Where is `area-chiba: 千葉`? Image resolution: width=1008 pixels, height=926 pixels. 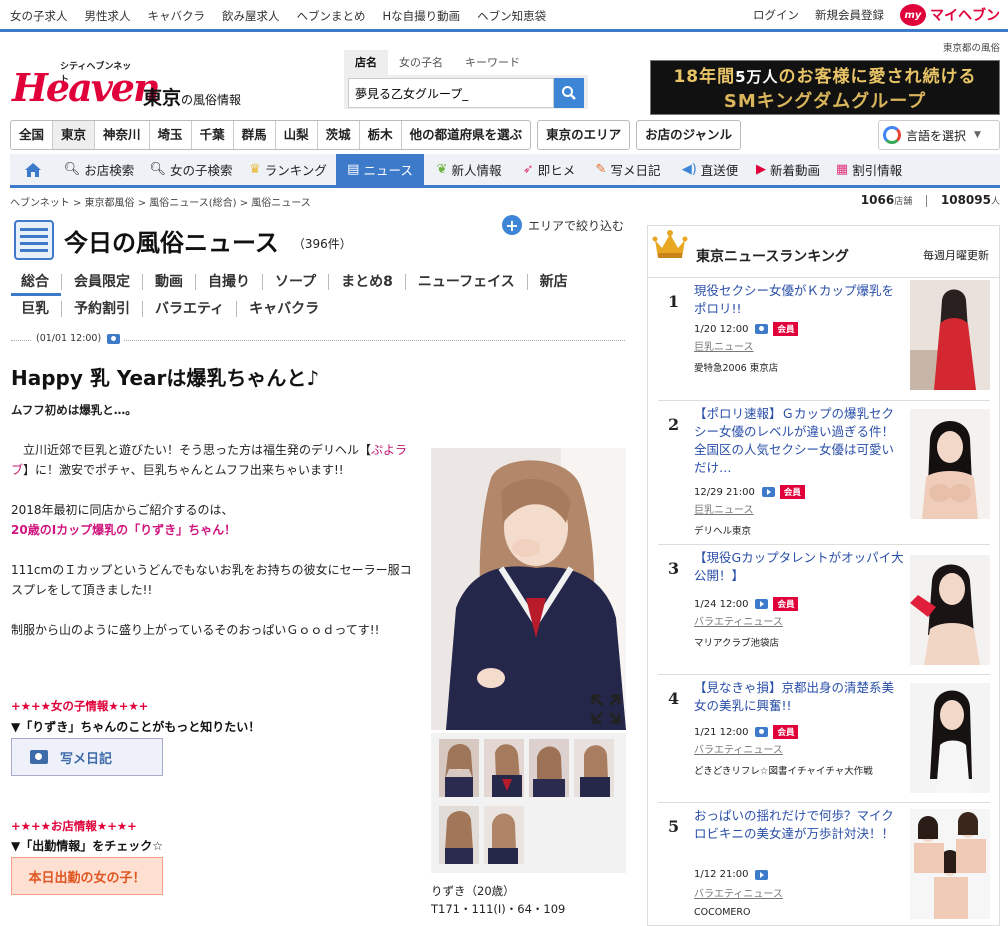
area-chiba: 千葉 is located at coordinates (213, 135).